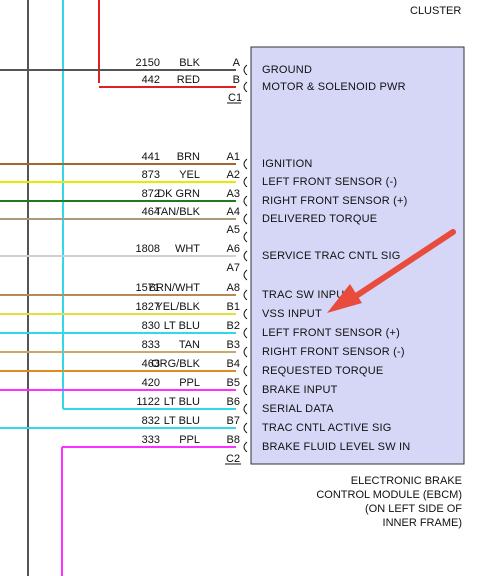 The width and height of the screenshot is (504, 576). What do you see at coordinates (300, 390) in the screenshot?
I see `pin-function-b5: BRAKE INPUT` at bounding box center [300, 390].